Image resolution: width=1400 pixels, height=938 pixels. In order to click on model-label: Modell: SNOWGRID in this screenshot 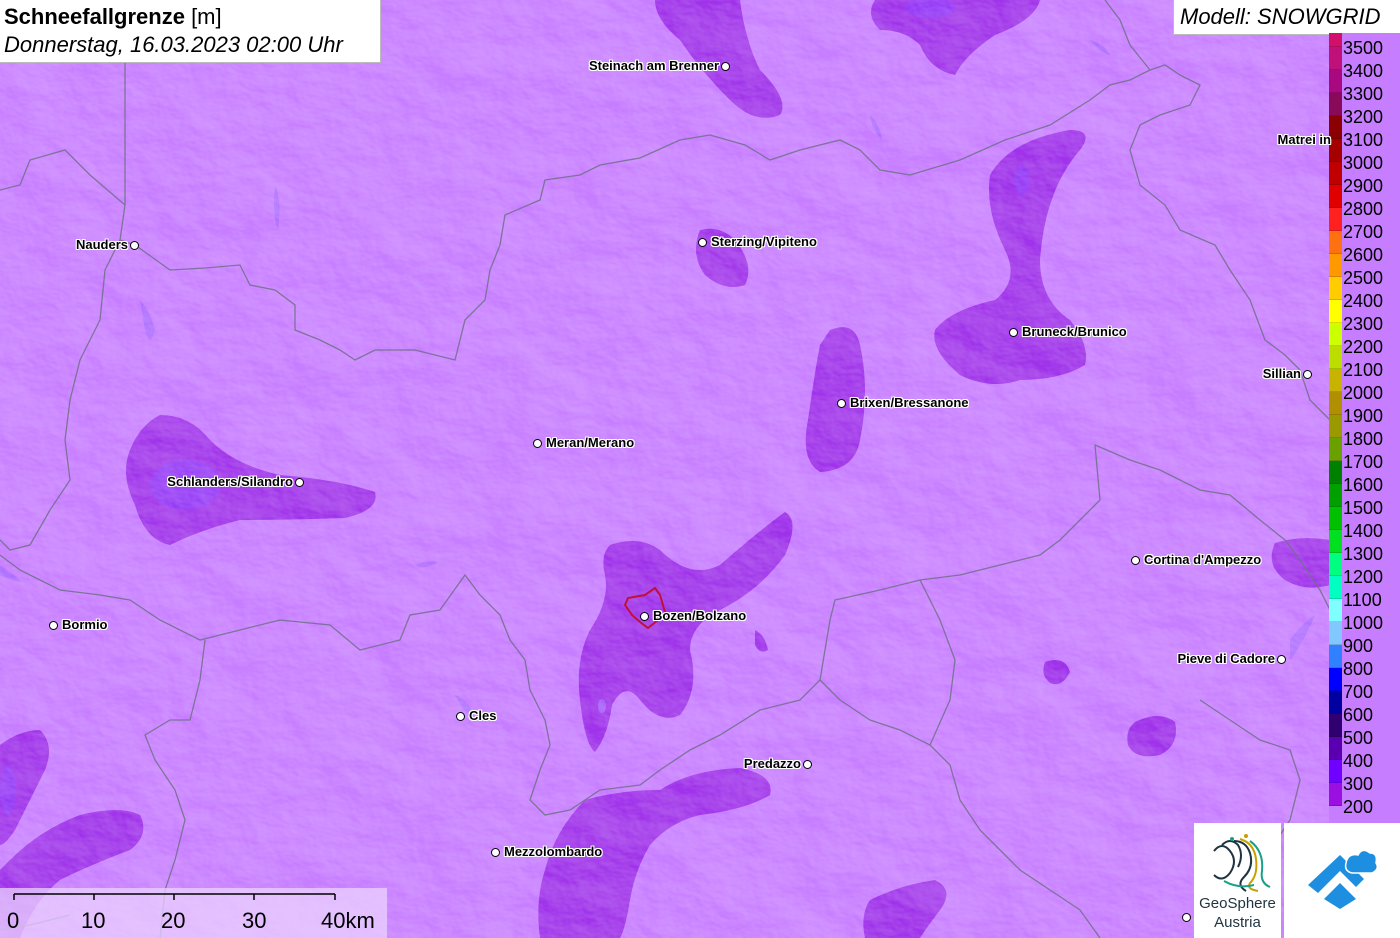, I will do `click(1286, 17)`.